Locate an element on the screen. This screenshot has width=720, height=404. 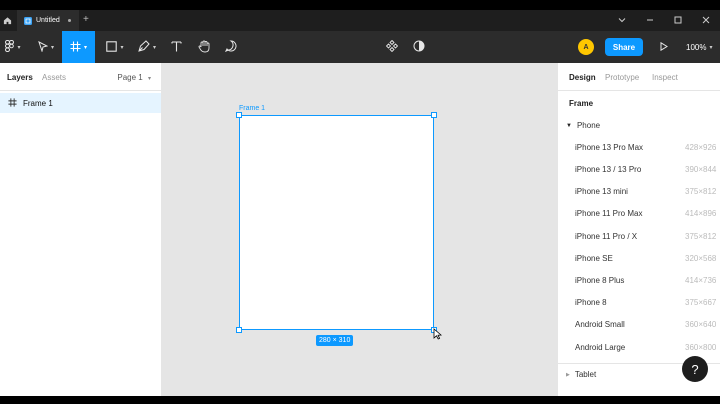
main-menu-button: ▾ is located at coordinates (13, 47).